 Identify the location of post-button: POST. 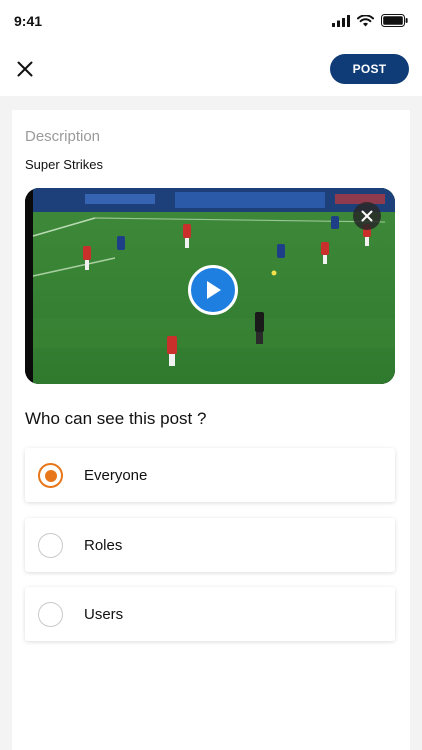
(369, 69).